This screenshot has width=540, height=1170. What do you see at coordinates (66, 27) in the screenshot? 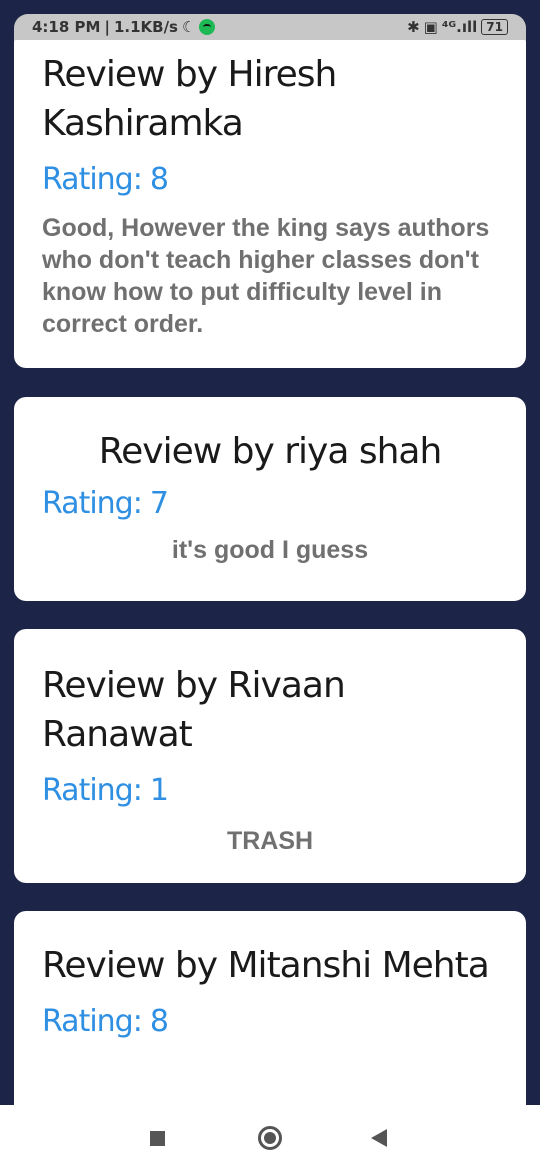
I see `status-time: 4:18 PM` at bounding box center [66, 27].